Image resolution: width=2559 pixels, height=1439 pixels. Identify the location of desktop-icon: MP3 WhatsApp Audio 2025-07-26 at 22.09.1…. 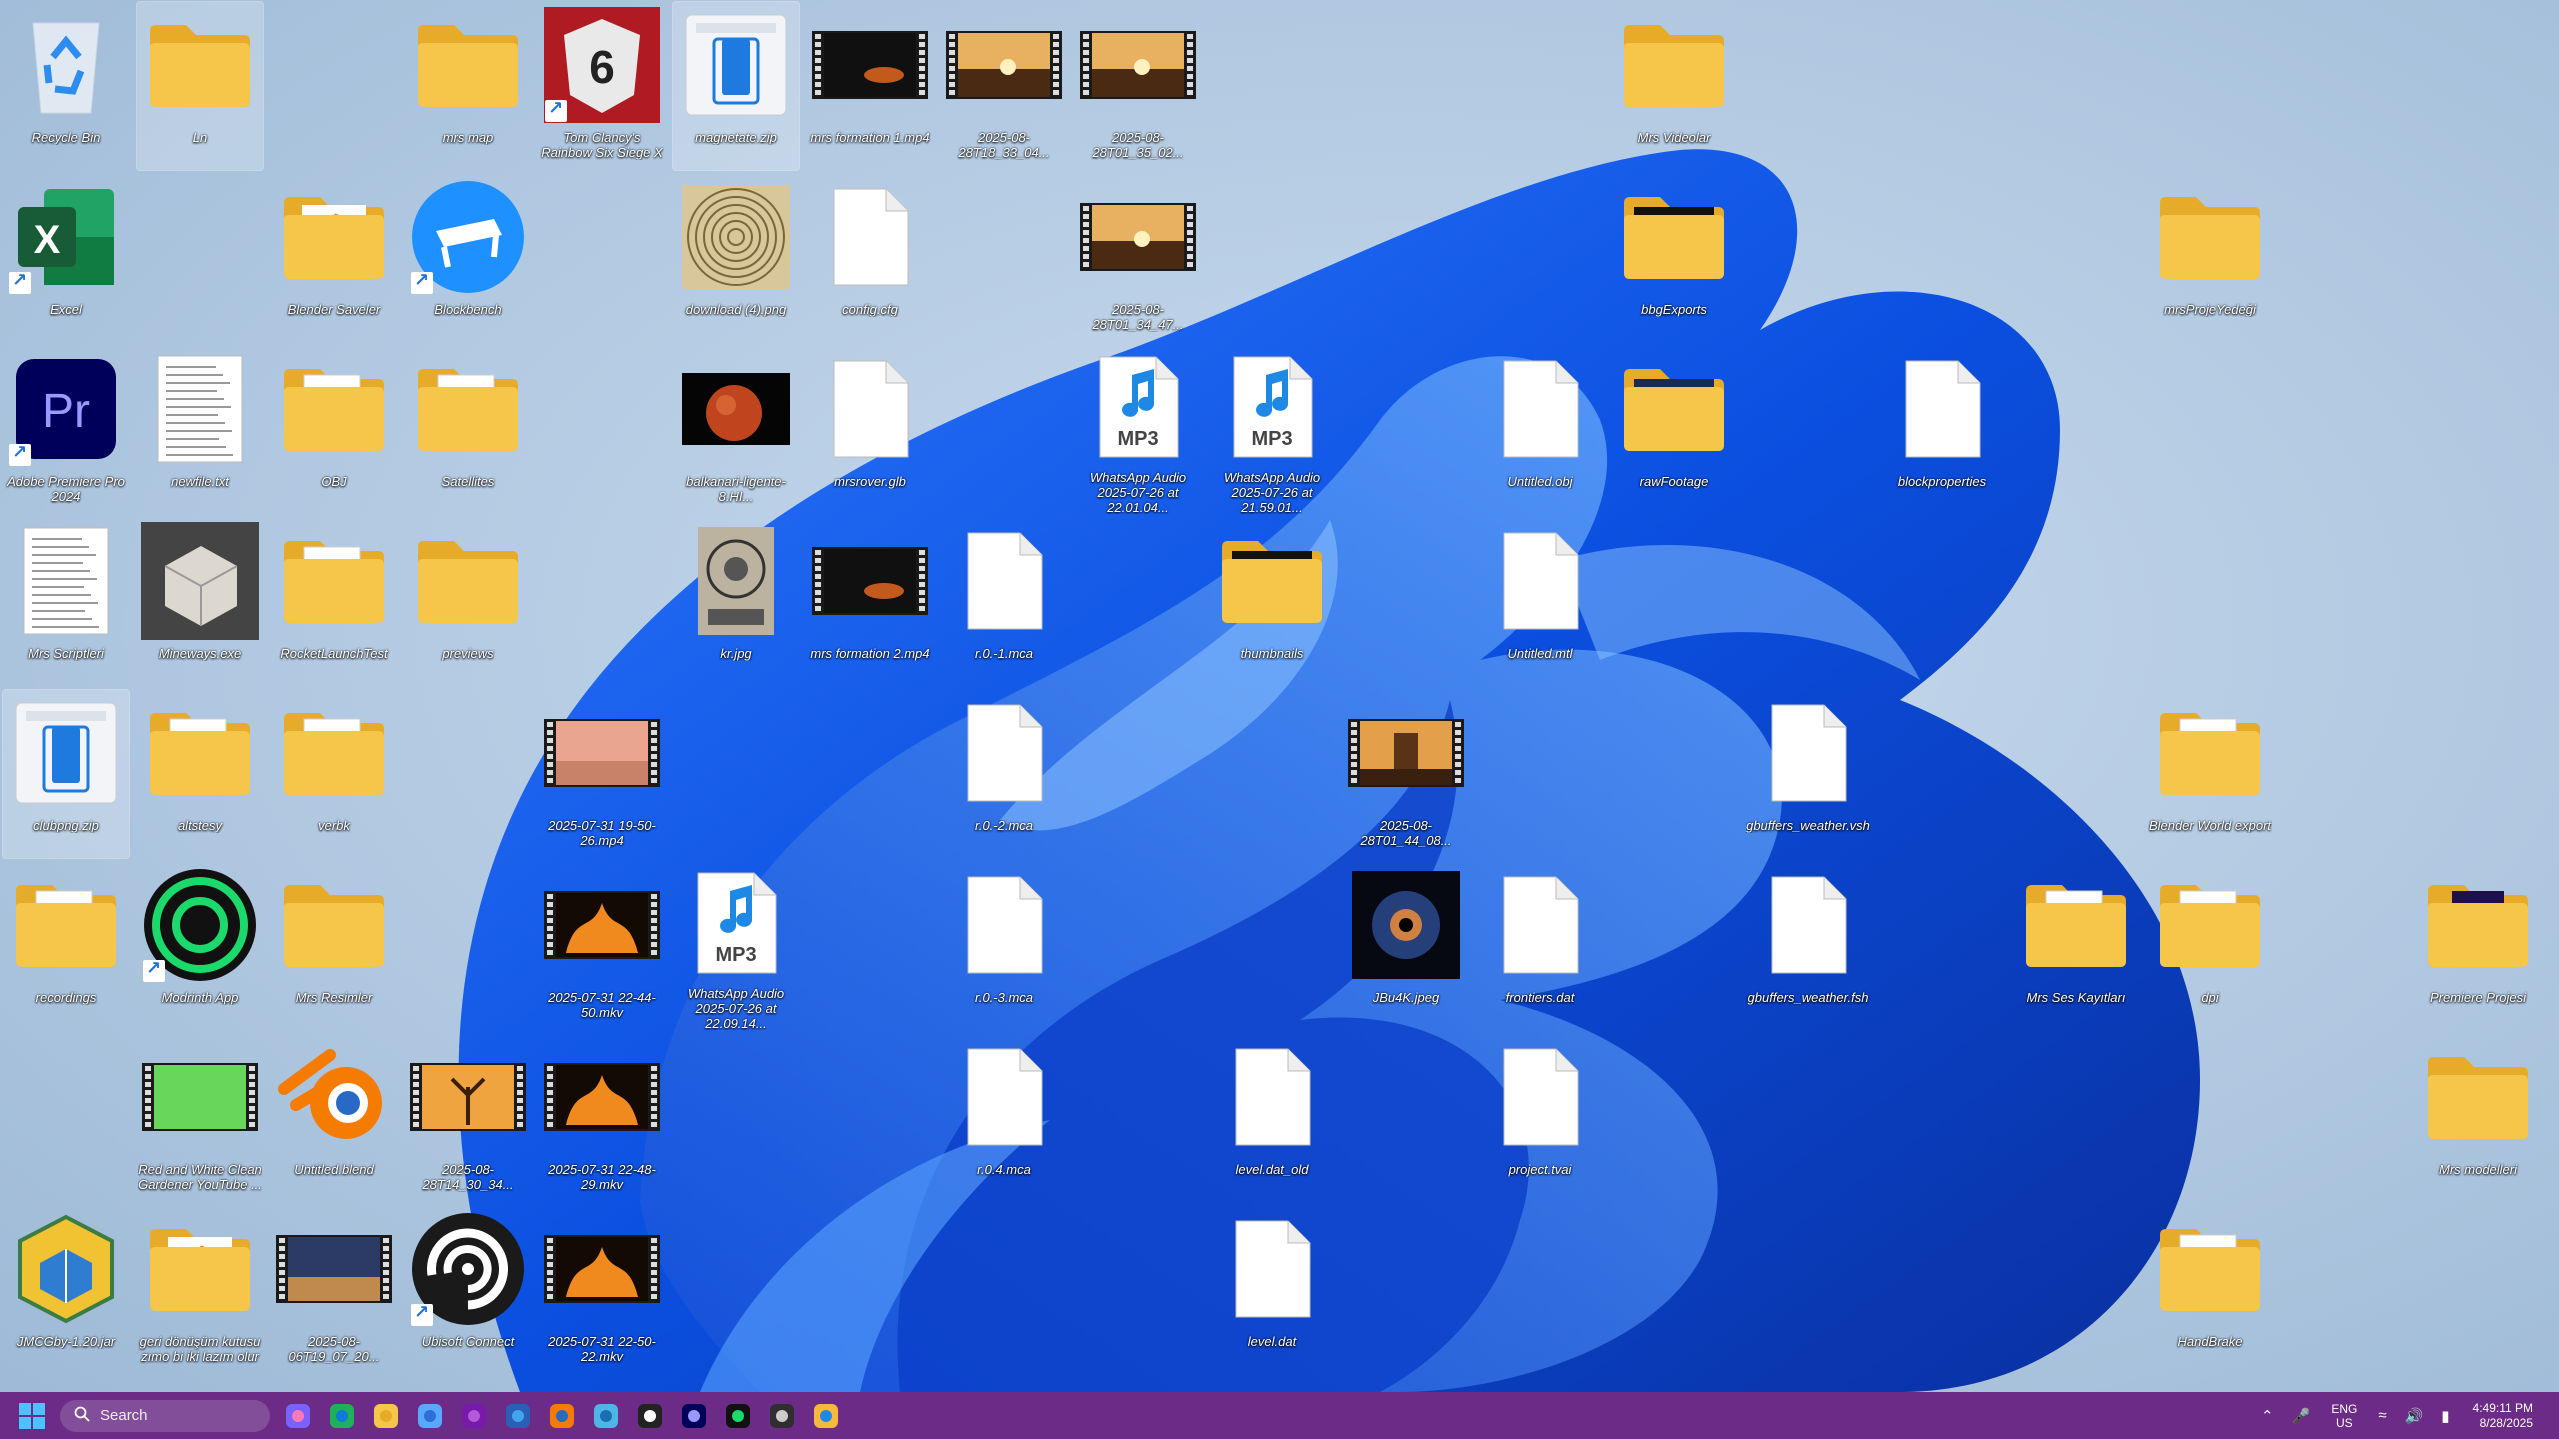
(736, 946).